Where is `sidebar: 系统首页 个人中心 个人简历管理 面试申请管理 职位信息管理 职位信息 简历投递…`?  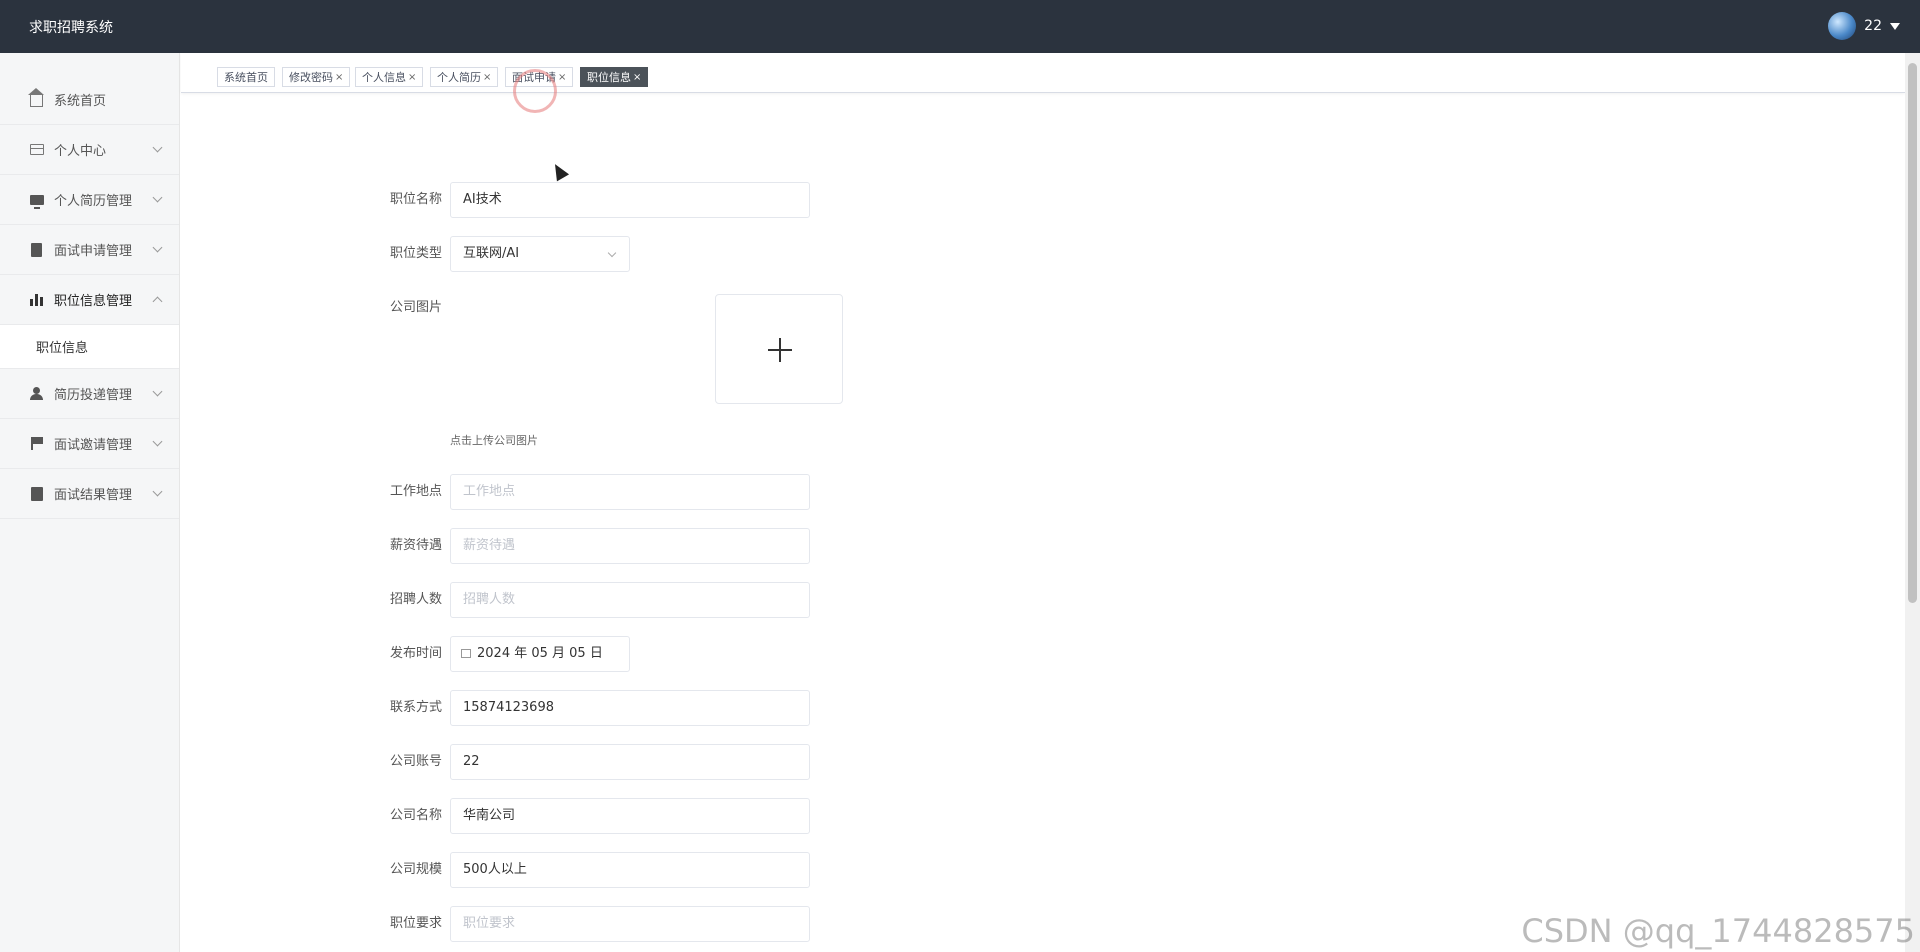
sidebar: 系统首页 个人中心 个人简历管理 面试申请管理 职位信息管理 职位信息 简历投递… is located at coordinates (90, 502).